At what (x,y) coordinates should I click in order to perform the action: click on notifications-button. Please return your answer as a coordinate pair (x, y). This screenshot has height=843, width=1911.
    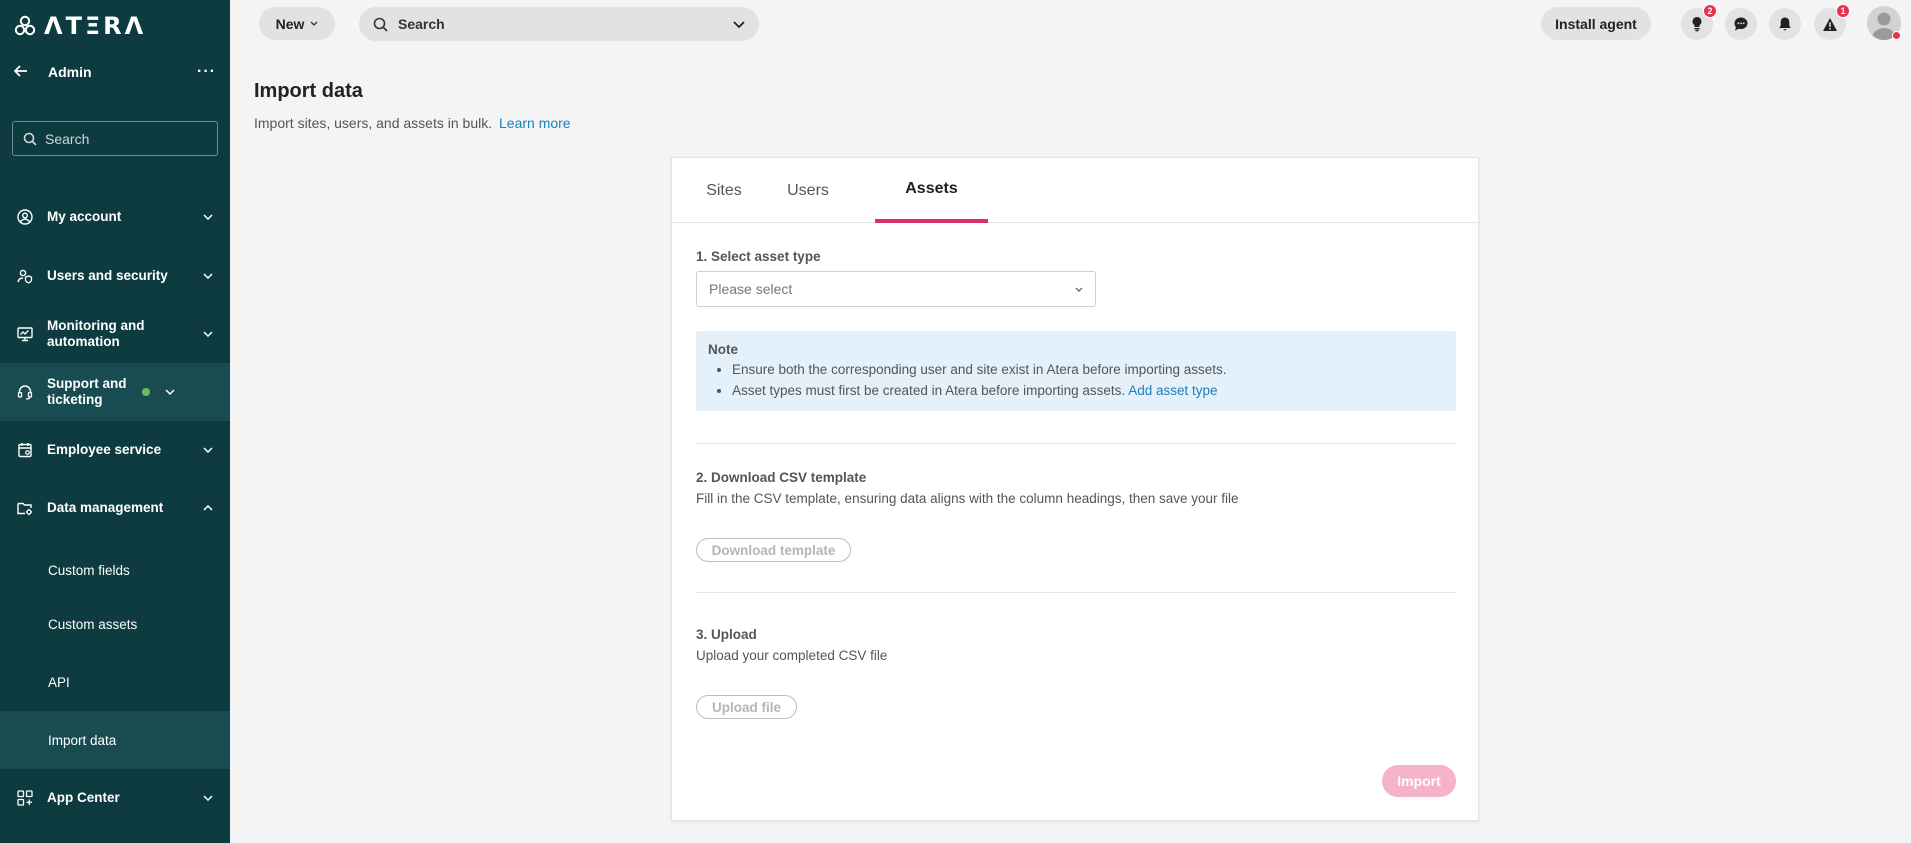
    Looking at the image, I should click on (1785, 24).